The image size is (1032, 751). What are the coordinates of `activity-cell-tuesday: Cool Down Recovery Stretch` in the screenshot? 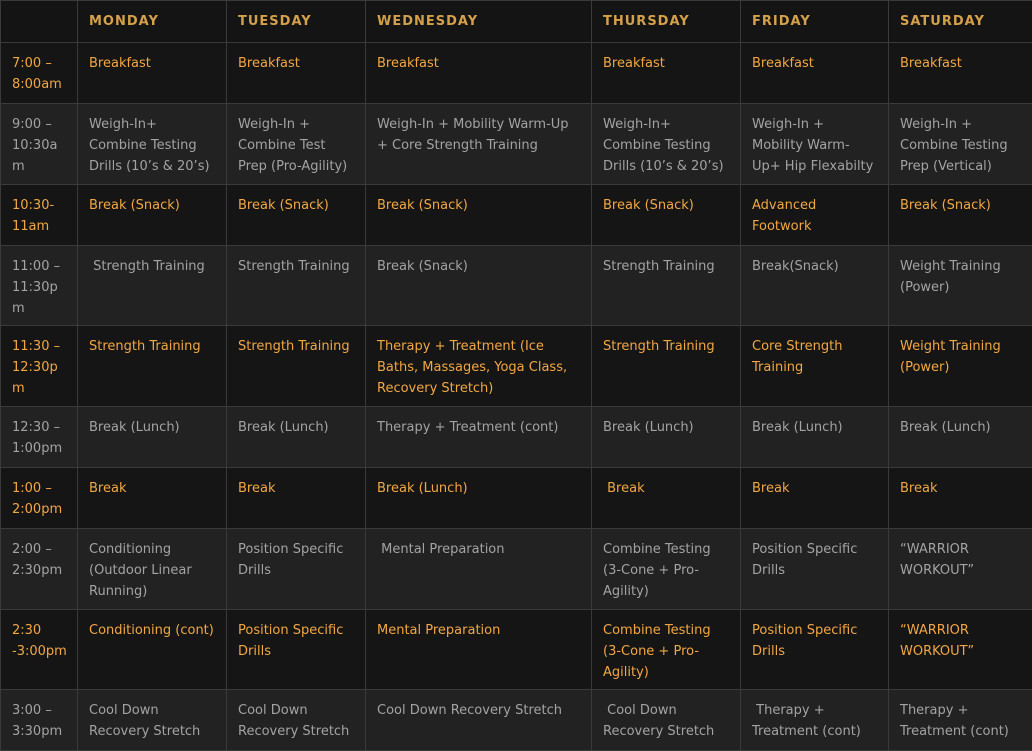 It's located at (296, 720).